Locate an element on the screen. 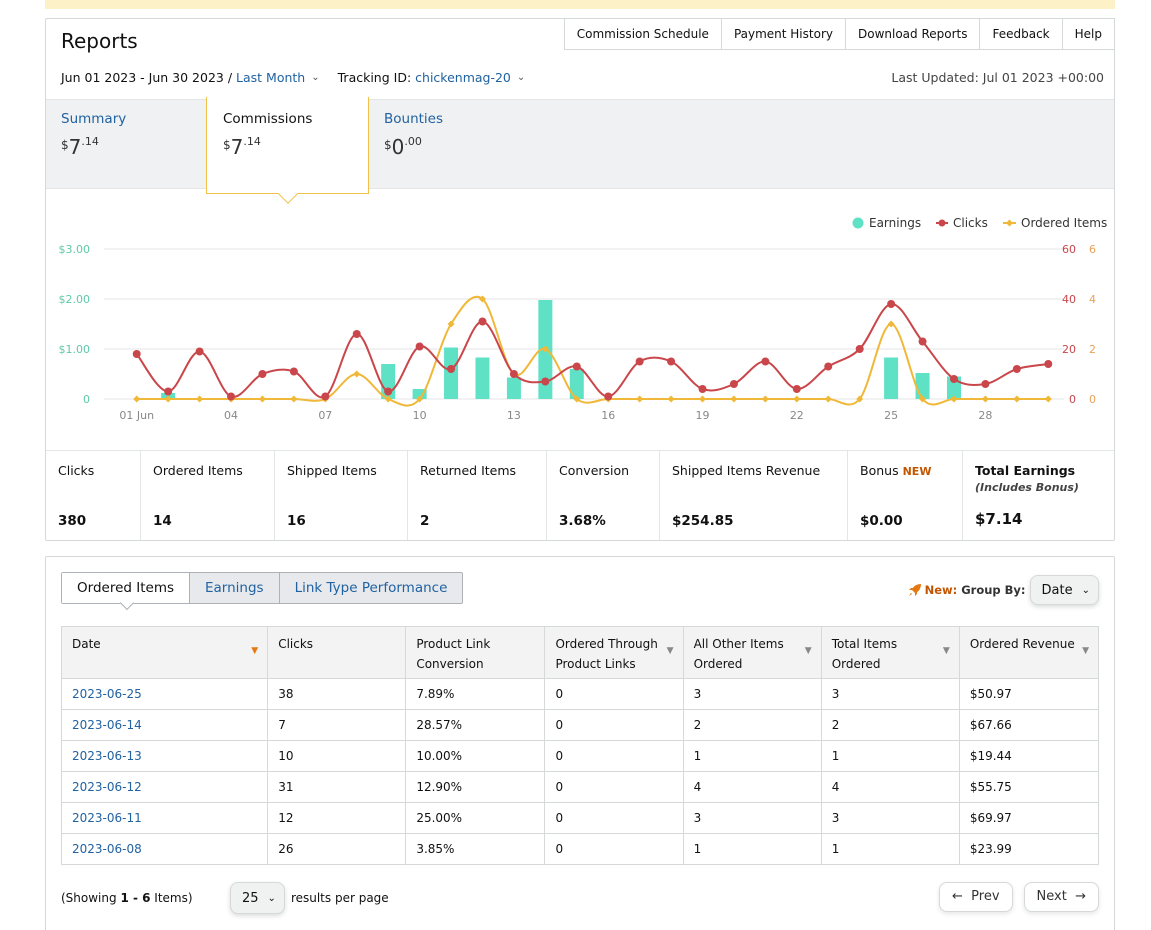 This screenshot has width=1151, height=930. per-page: 25 ⌄ results per page is located at coordinates (309, 898).